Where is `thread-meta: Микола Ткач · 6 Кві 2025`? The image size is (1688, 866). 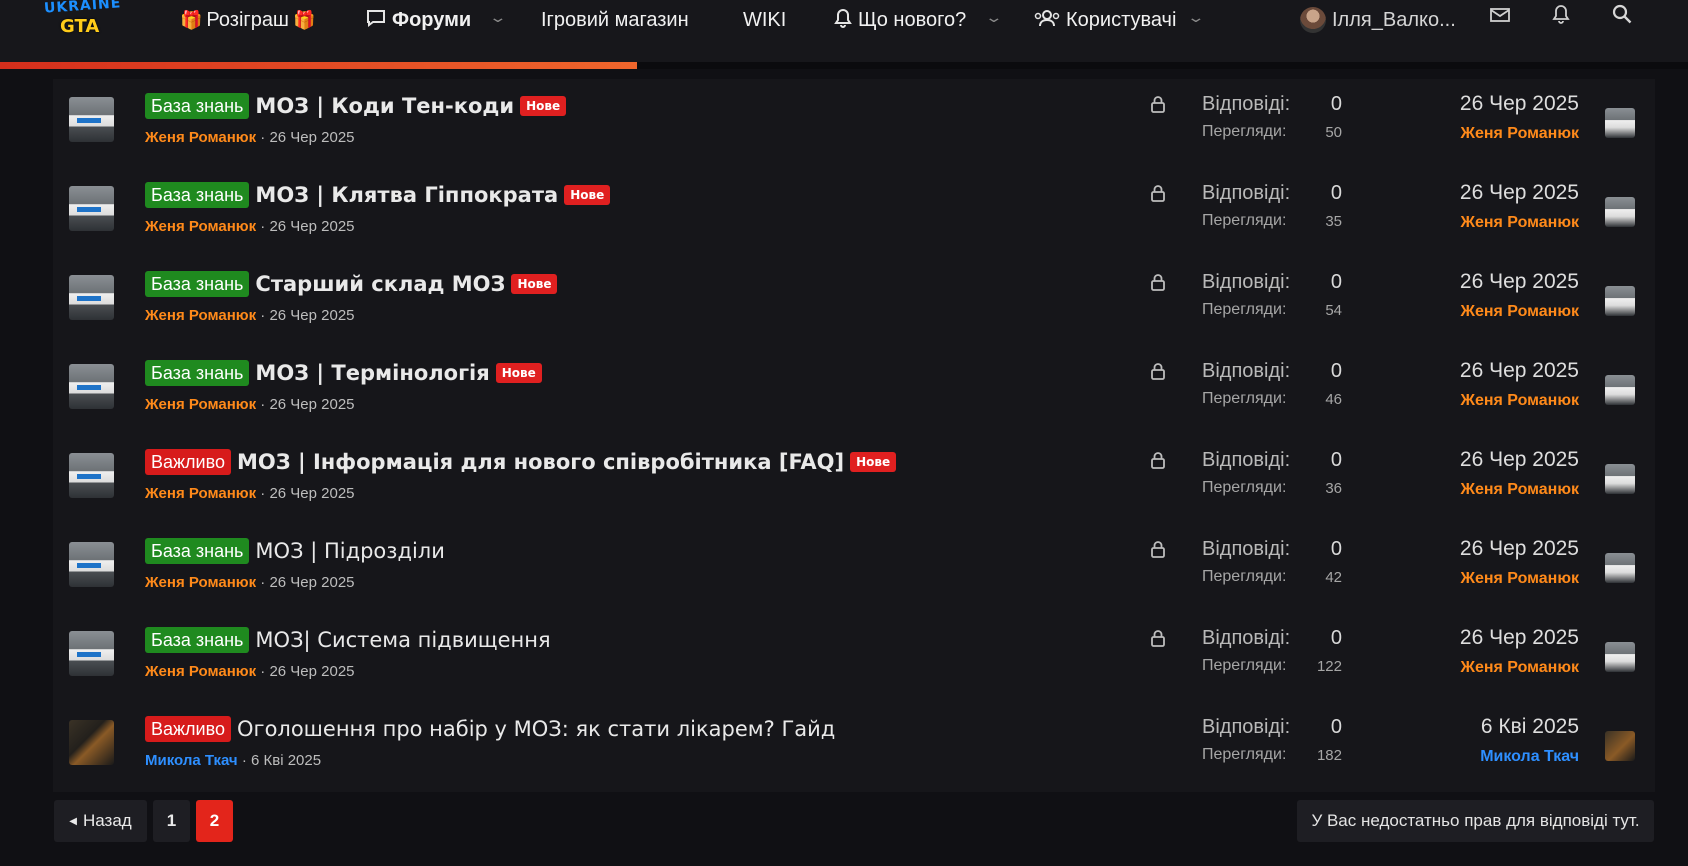
thread-meta: Микола Ткач · 6 Кві 2025 is located at coordinates (233, 760).